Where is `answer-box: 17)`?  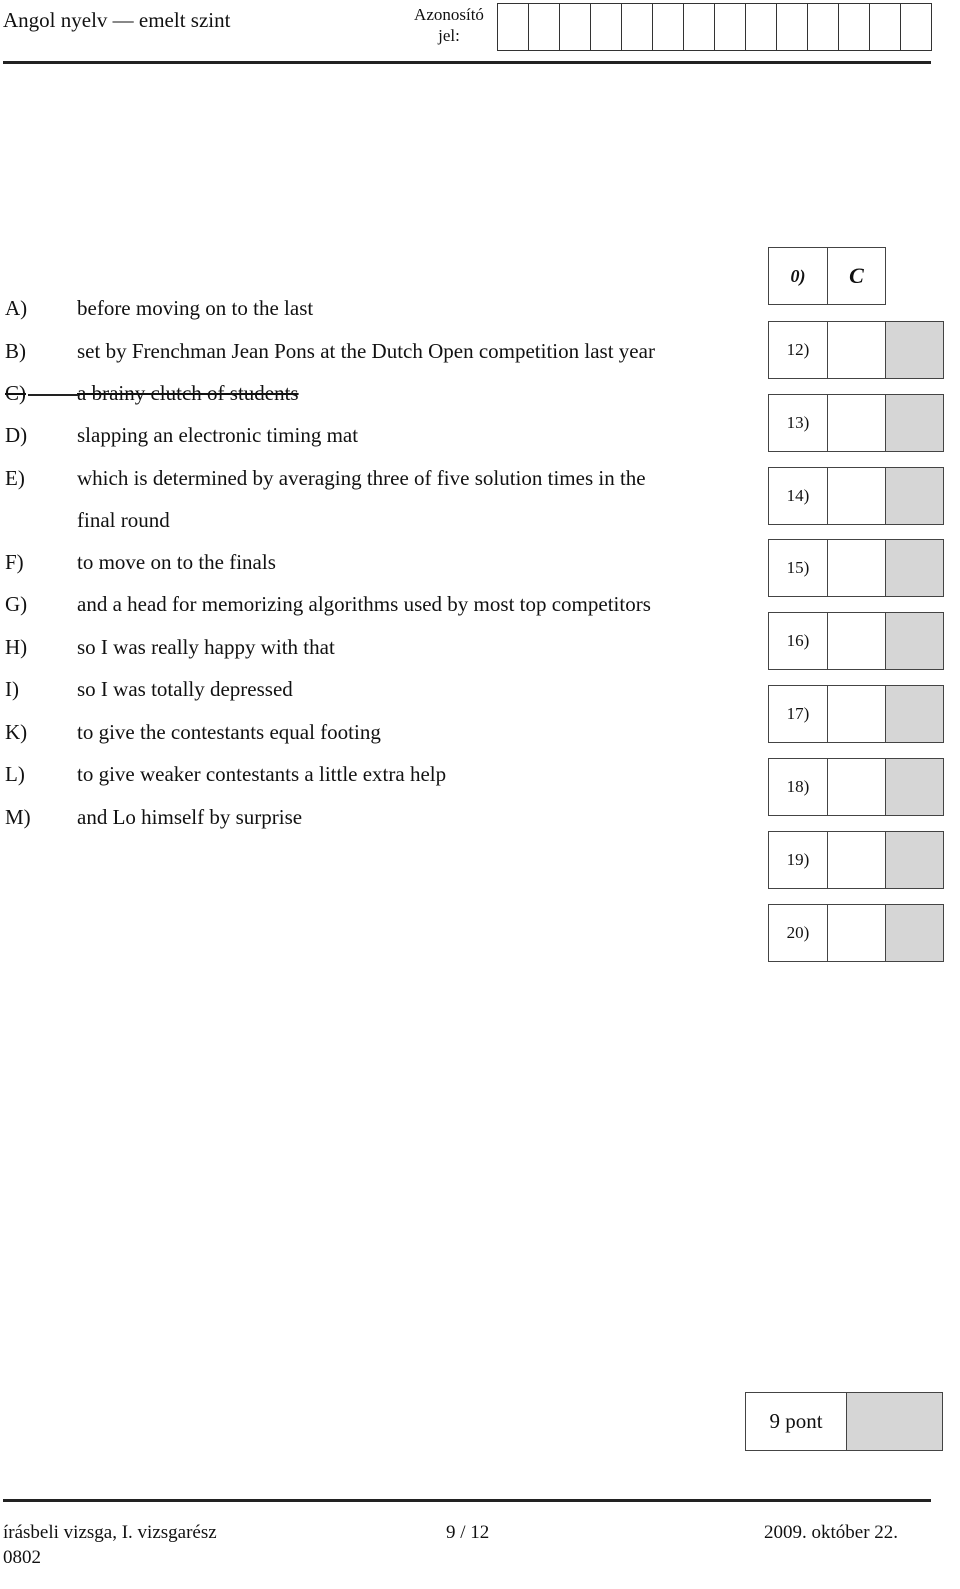
answer-box: 17) is located at coordinates (856, 714).